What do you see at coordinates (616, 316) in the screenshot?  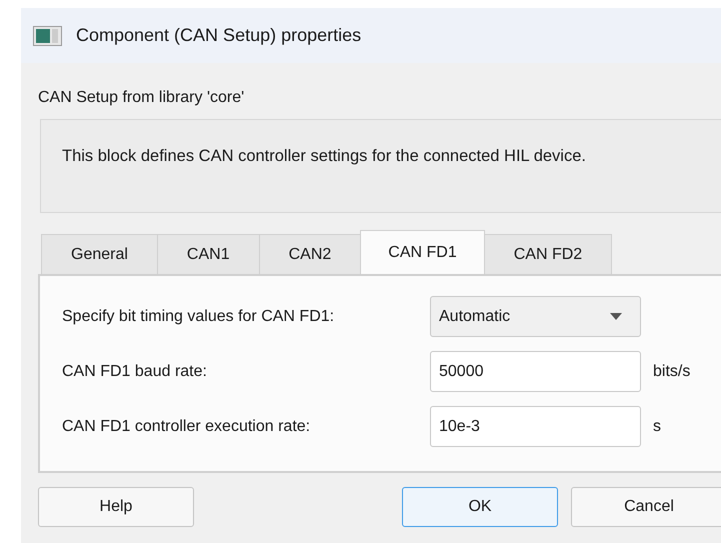 I see `caret-icon` at bounding box center [616, 316].